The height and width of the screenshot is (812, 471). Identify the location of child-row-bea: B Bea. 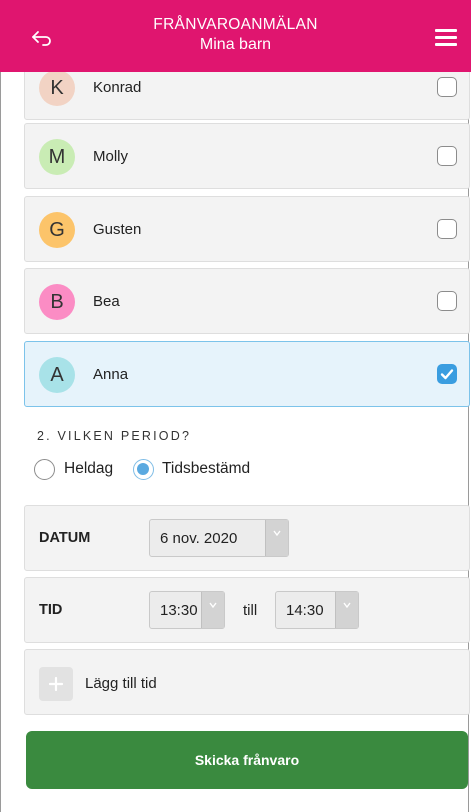
(247, 301).